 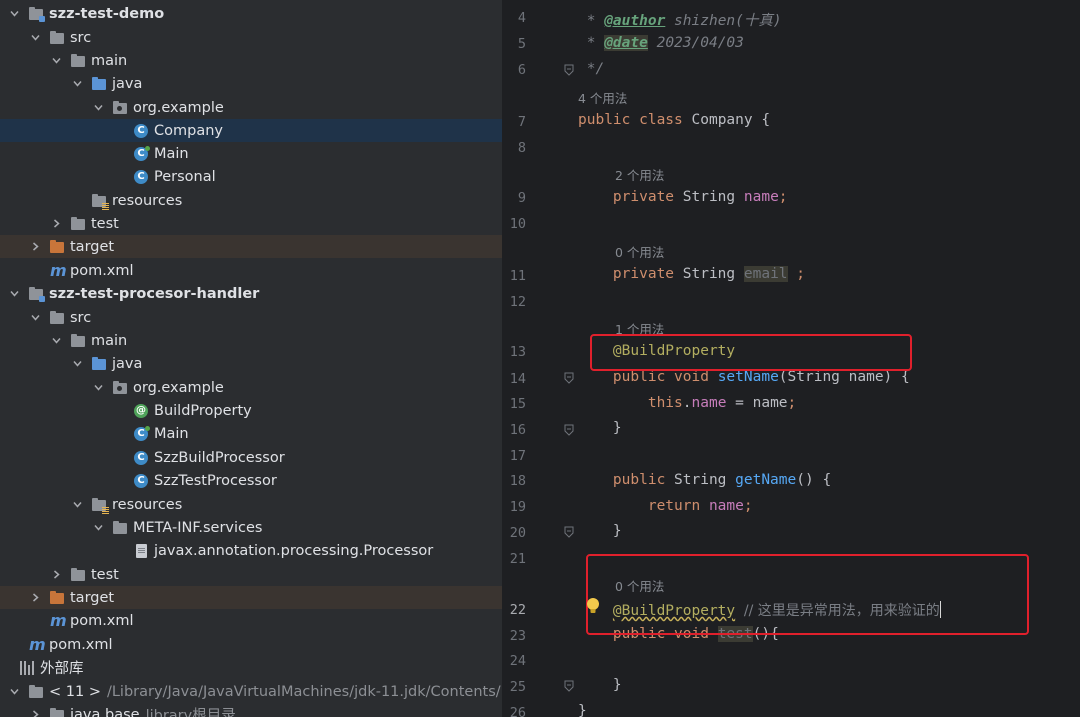 I want to click on usages-hint-email: 0 个用法, so click(x=639, y=251).